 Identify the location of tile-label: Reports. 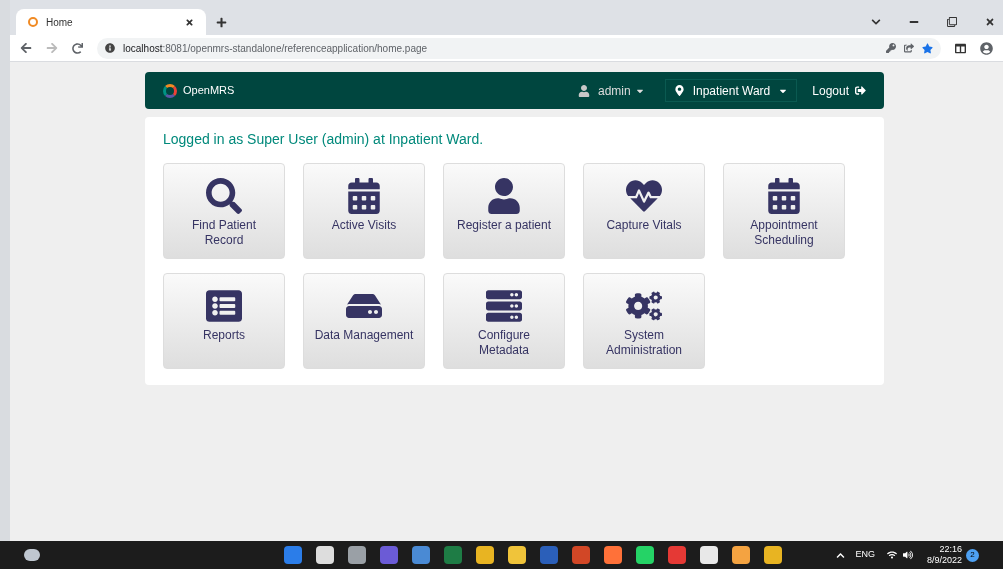
(224, 335).